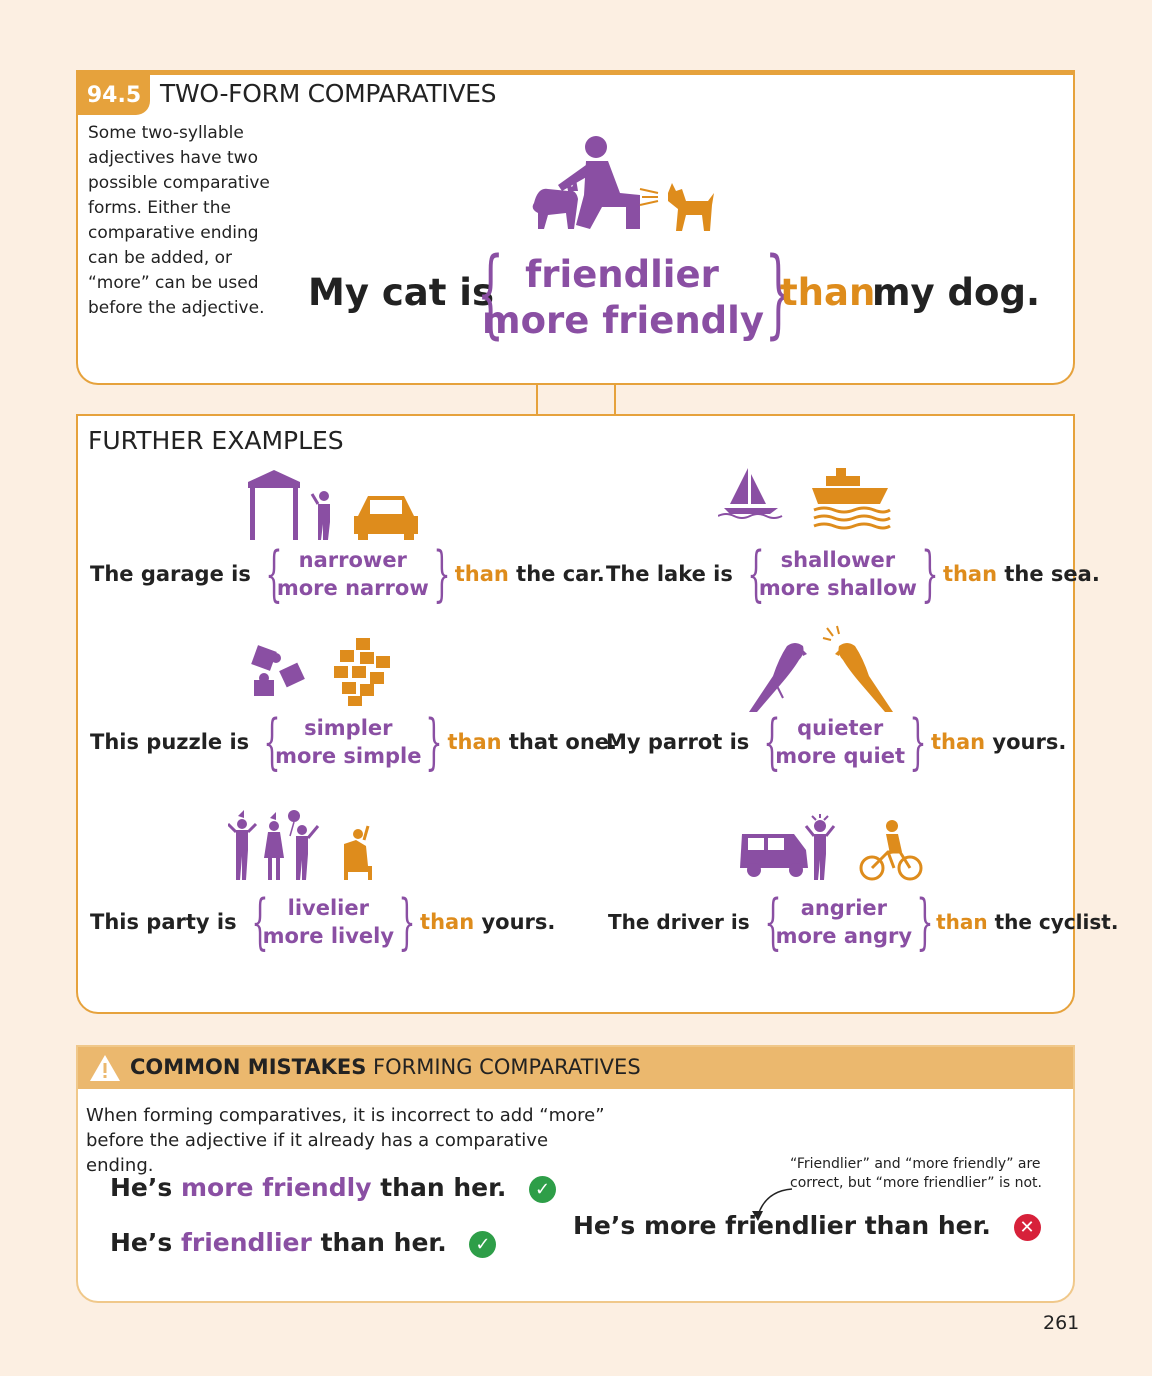 This screenshot has height=1376, width=1152. Describe the element at coordinates (320, 672) in the screenshot. I see `puzzle-pieces-icon` at that location.